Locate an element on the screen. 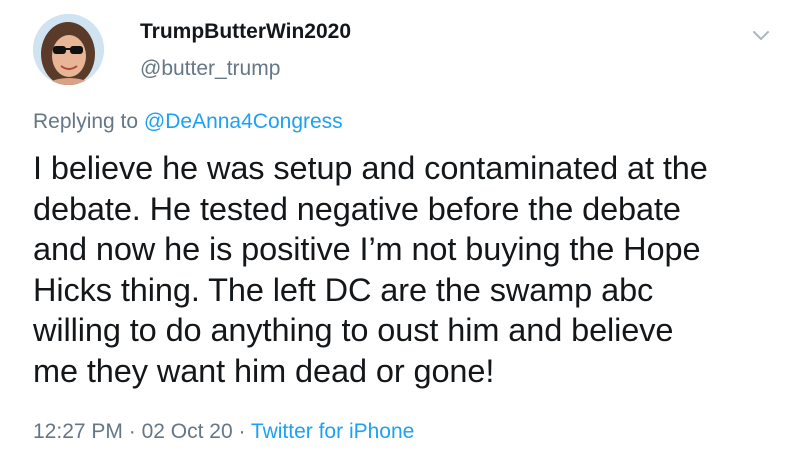  reply-mention-link: @DeAnna4Congress is located at coordinates (243, 121).